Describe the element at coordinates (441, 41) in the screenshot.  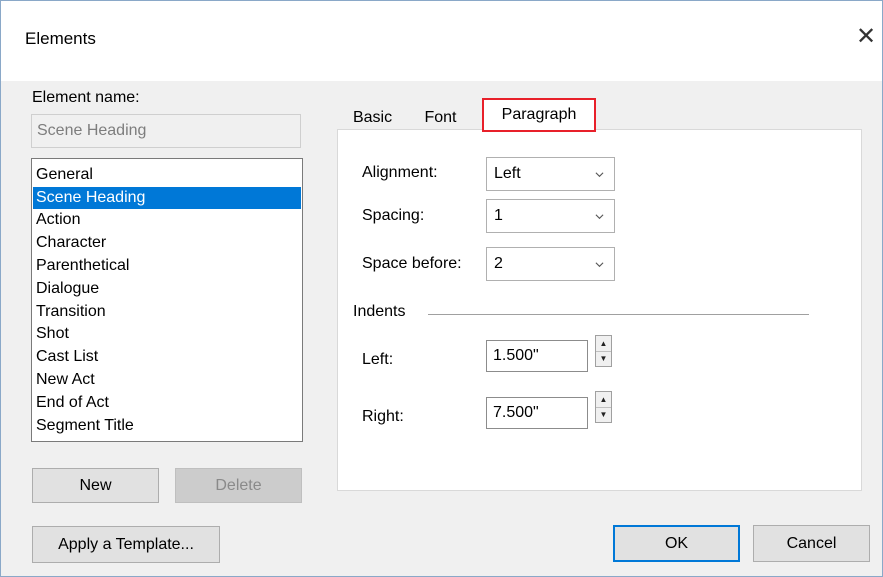
I see `title-bar: Elements ✕` at that location.